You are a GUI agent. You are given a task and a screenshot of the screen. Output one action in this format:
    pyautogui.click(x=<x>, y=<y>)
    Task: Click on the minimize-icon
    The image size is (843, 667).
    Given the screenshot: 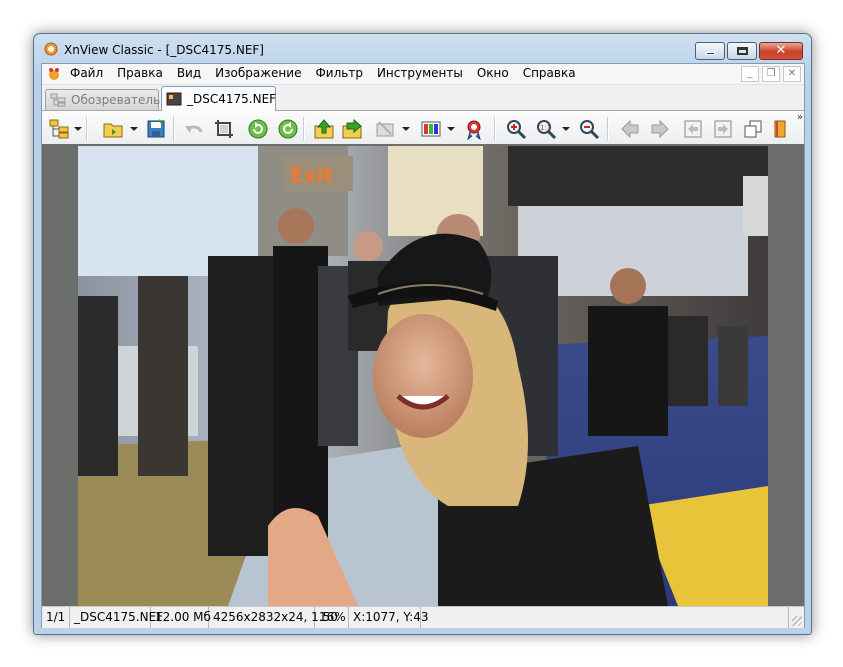 What is the action you would take?
    pyautogui.click(x=710, y=53)
    